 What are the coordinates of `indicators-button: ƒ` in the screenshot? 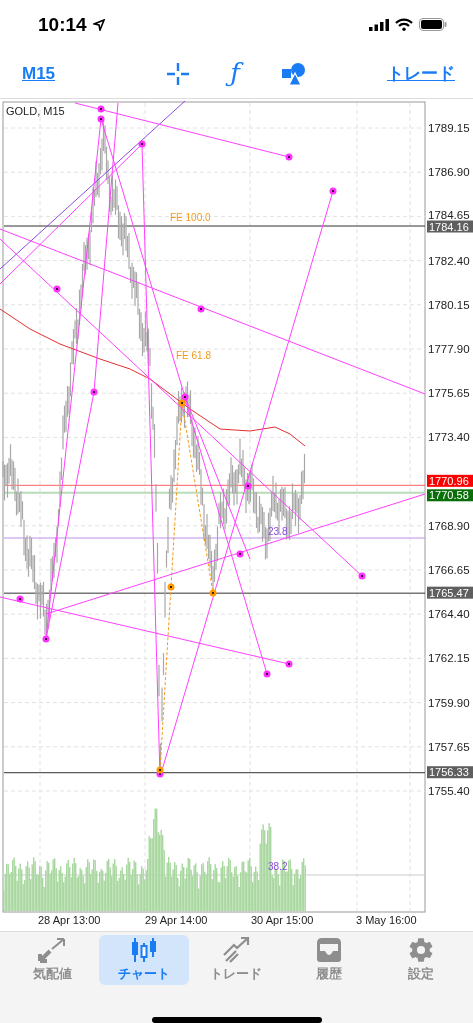 It's located at (236, 73).